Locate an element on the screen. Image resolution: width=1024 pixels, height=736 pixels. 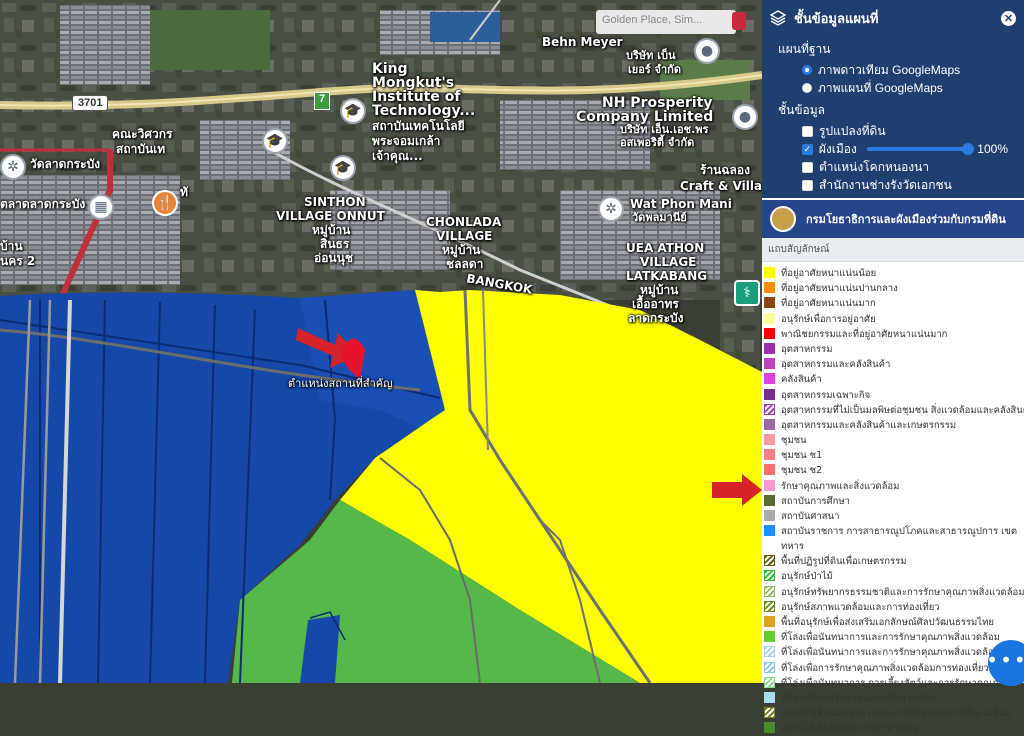
basemap-option-satellite: ภาพดาวเทียม GoogleMaps is located at coordinates (893, 70).